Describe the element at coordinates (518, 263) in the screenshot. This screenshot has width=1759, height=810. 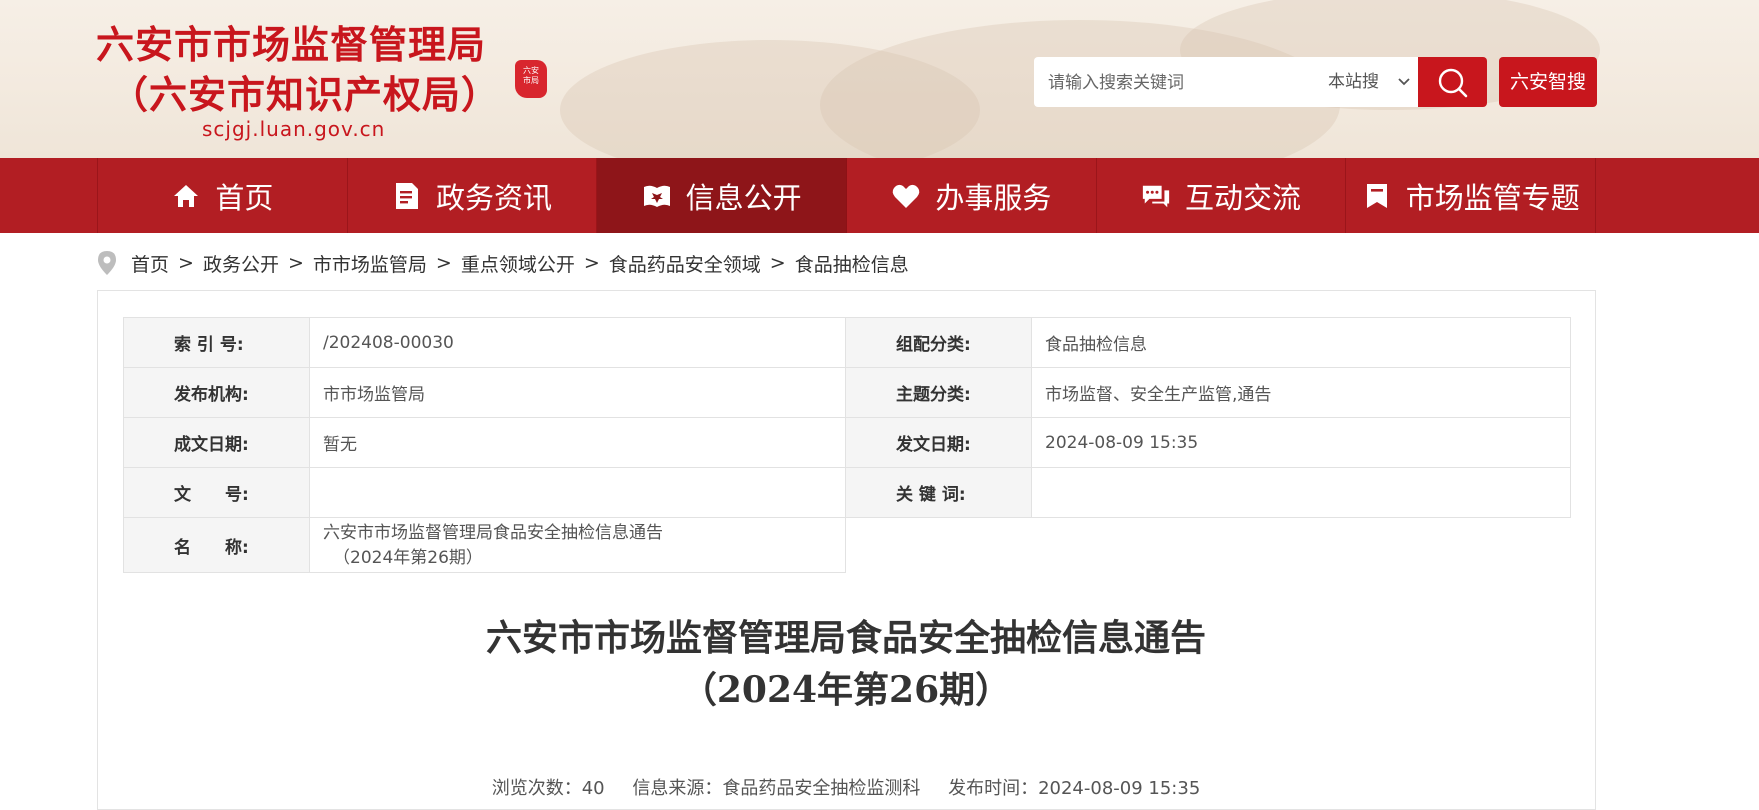
I see `breadcrumb-key-areas: 重点领域公开` at that location.